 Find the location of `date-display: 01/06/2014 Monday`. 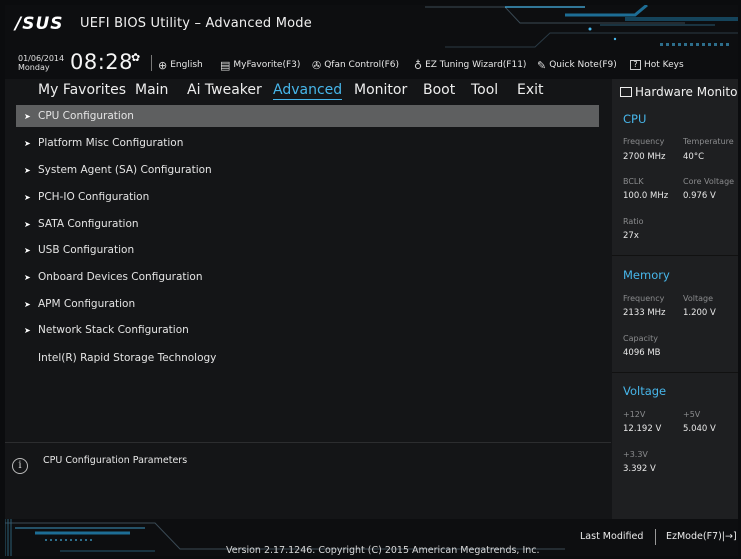

date-display: 01/06/2014 Monday is located at coordinates (41, 63).